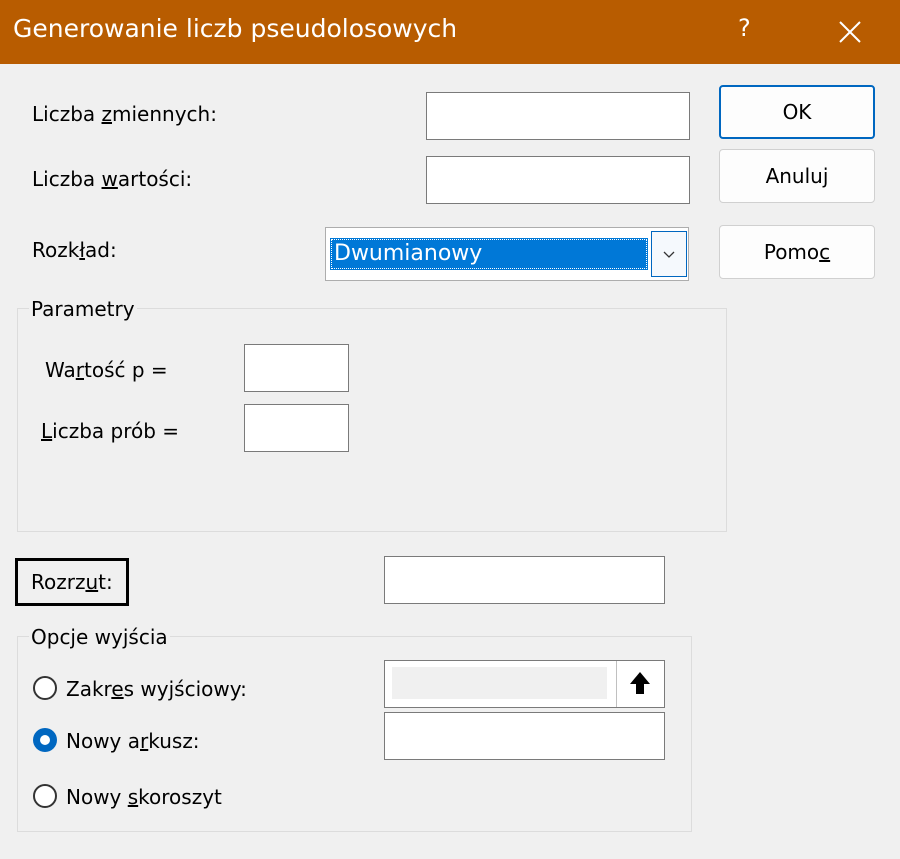  Describe the element at coordinates (850, 32) in the screenshot. I see `close-icon` at that location.